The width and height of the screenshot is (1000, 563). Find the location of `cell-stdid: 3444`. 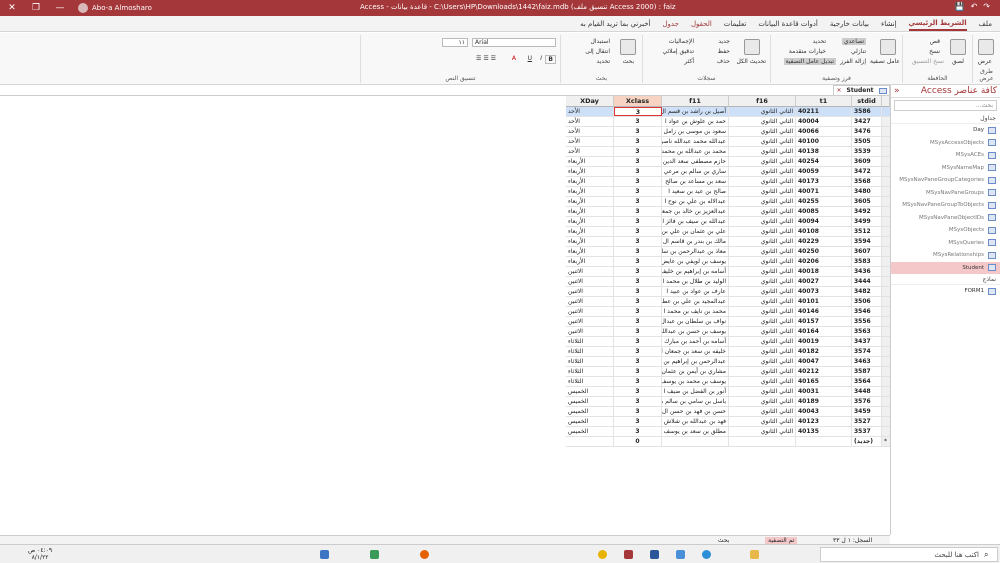

cell-stdid: 3444 is located at coordinates (867, 281).